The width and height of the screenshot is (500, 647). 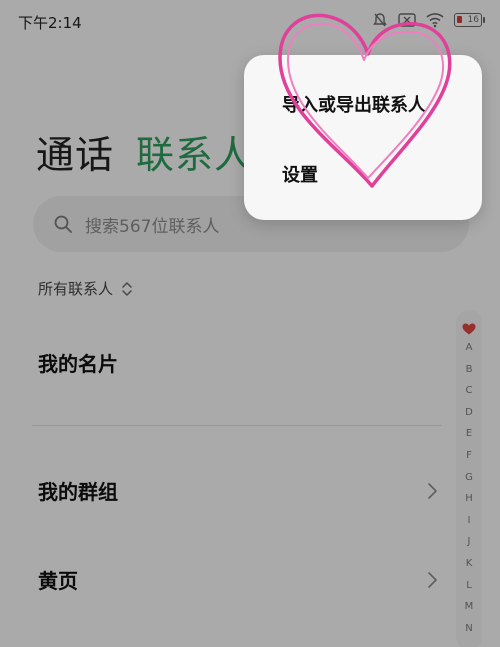 What do you see at coordinates (300, 174) in the screenshot?
I see `menu-item-settings: 设置` at bounding box center [300, 174].